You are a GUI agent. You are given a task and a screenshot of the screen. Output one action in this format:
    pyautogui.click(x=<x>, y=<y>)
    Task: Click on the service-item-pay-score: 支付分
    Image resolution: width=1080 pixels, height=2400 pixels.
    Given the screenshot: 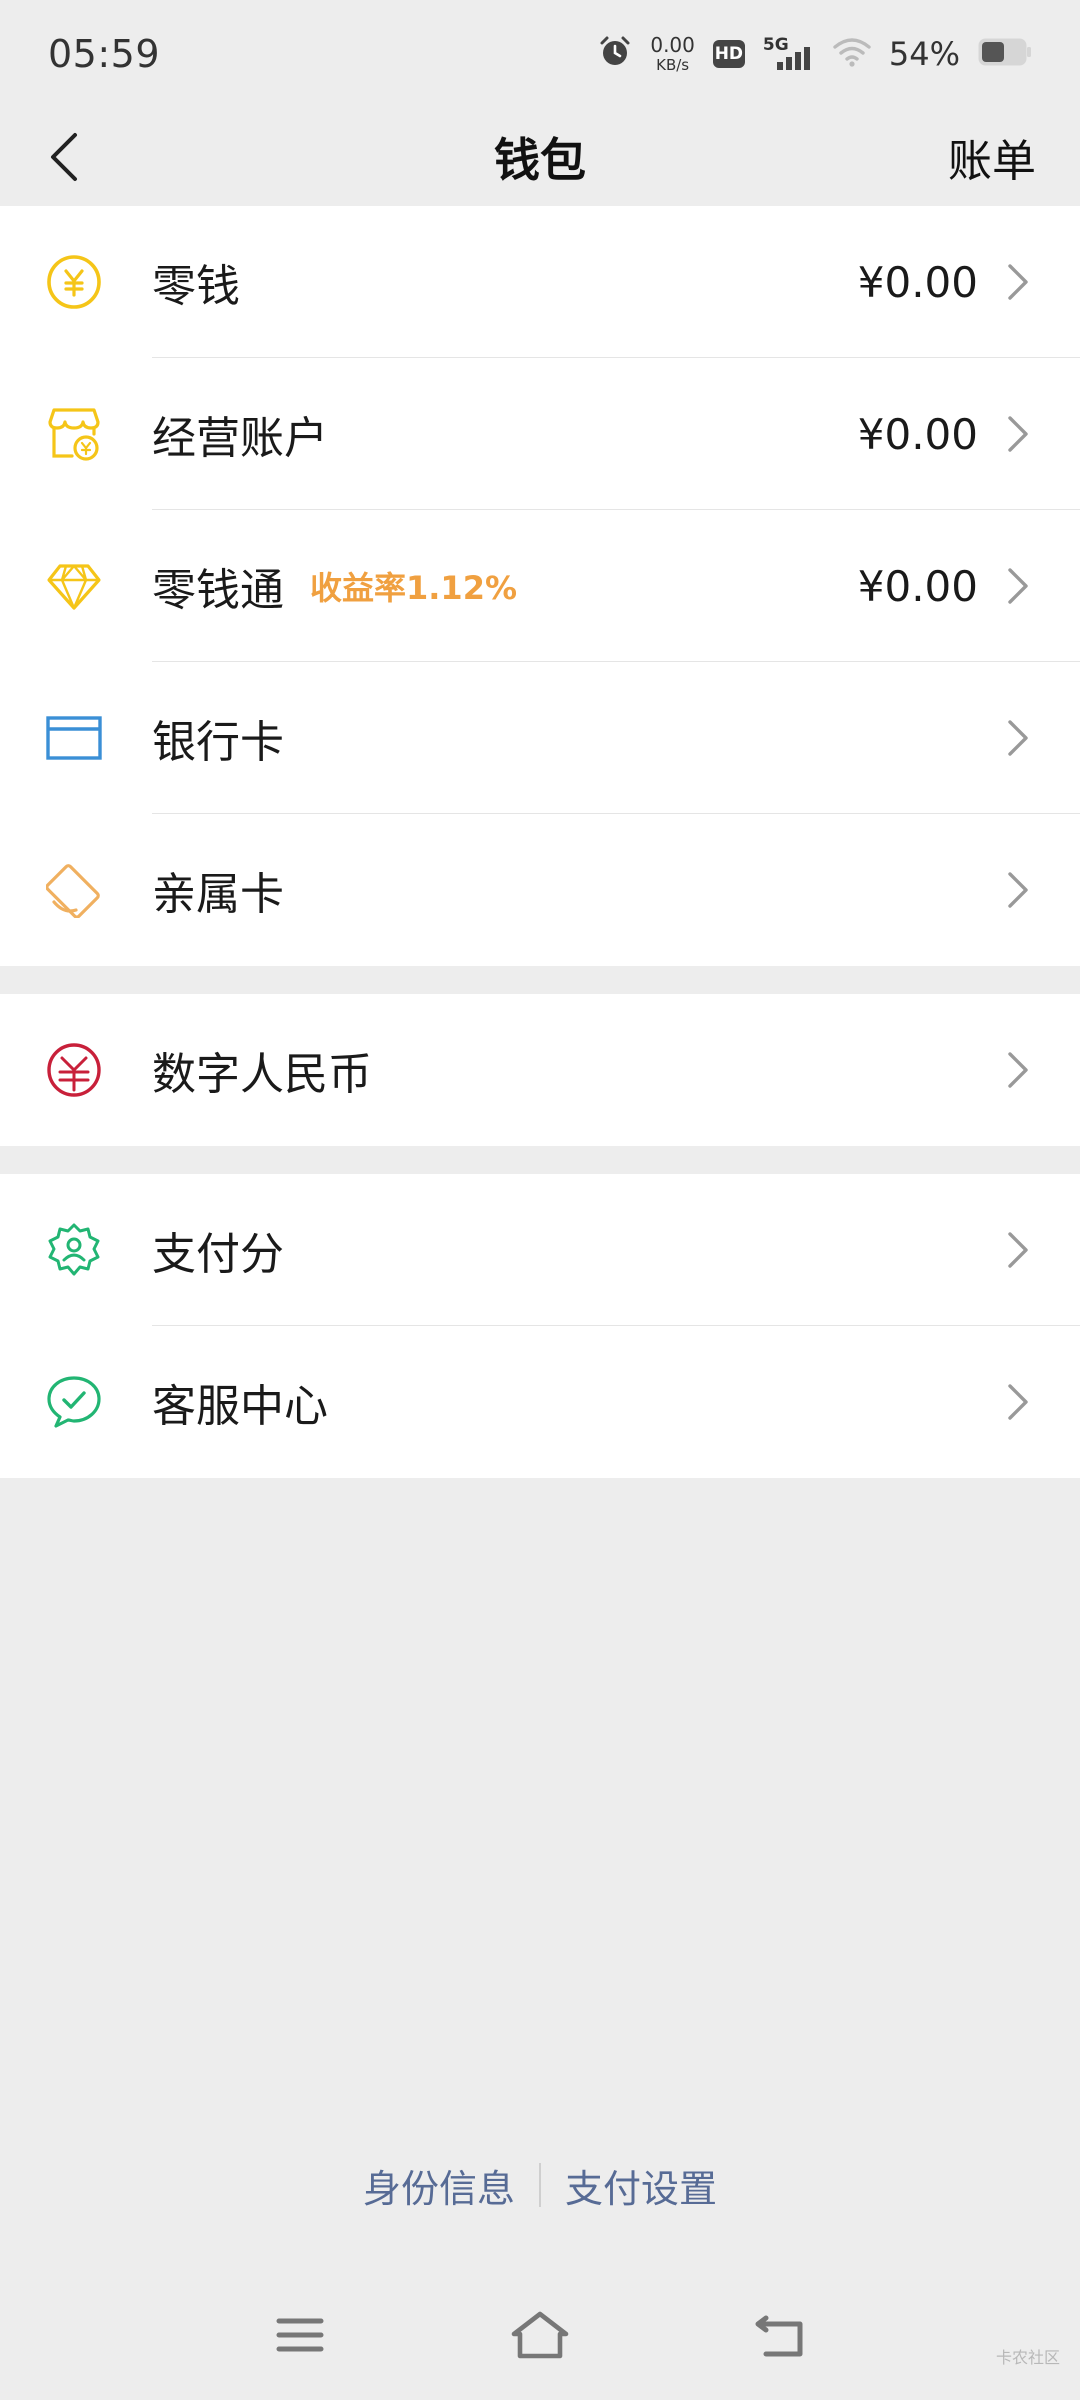 What is the action you would take?
    pyautogui.click(x=540, y=1250)
    